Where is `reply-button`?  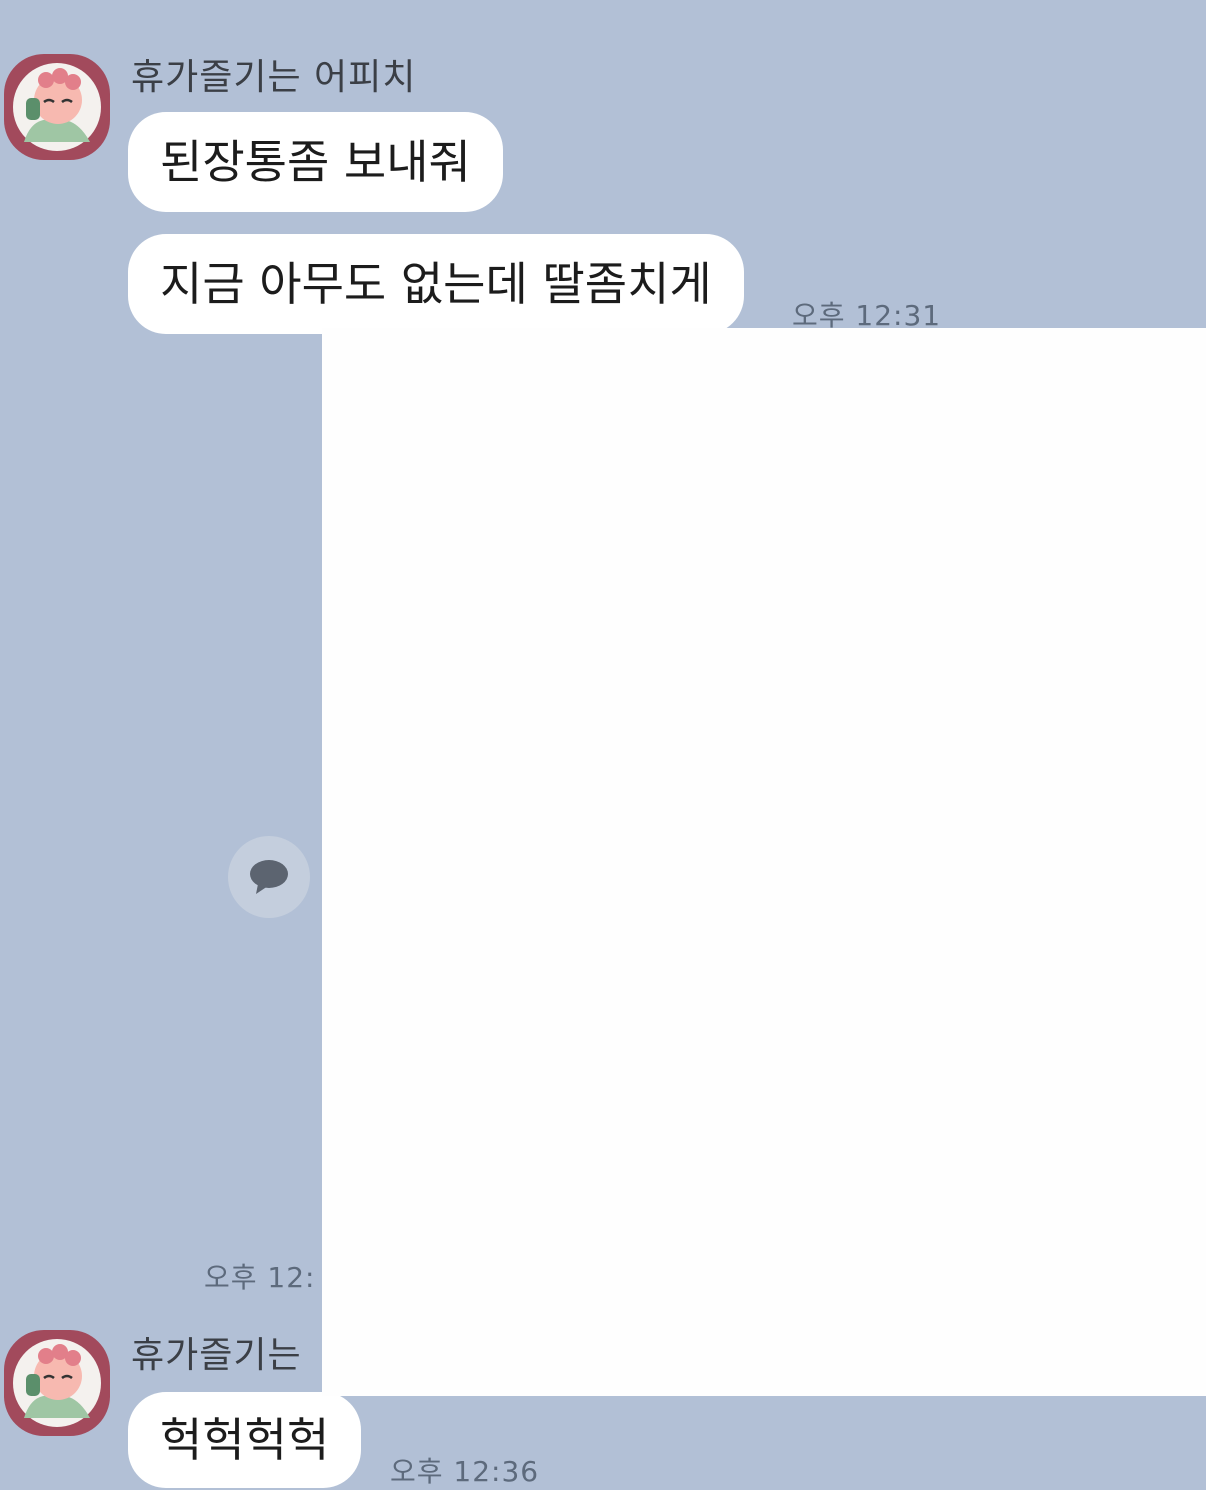
reply-button is located at coordinates (269, 877).